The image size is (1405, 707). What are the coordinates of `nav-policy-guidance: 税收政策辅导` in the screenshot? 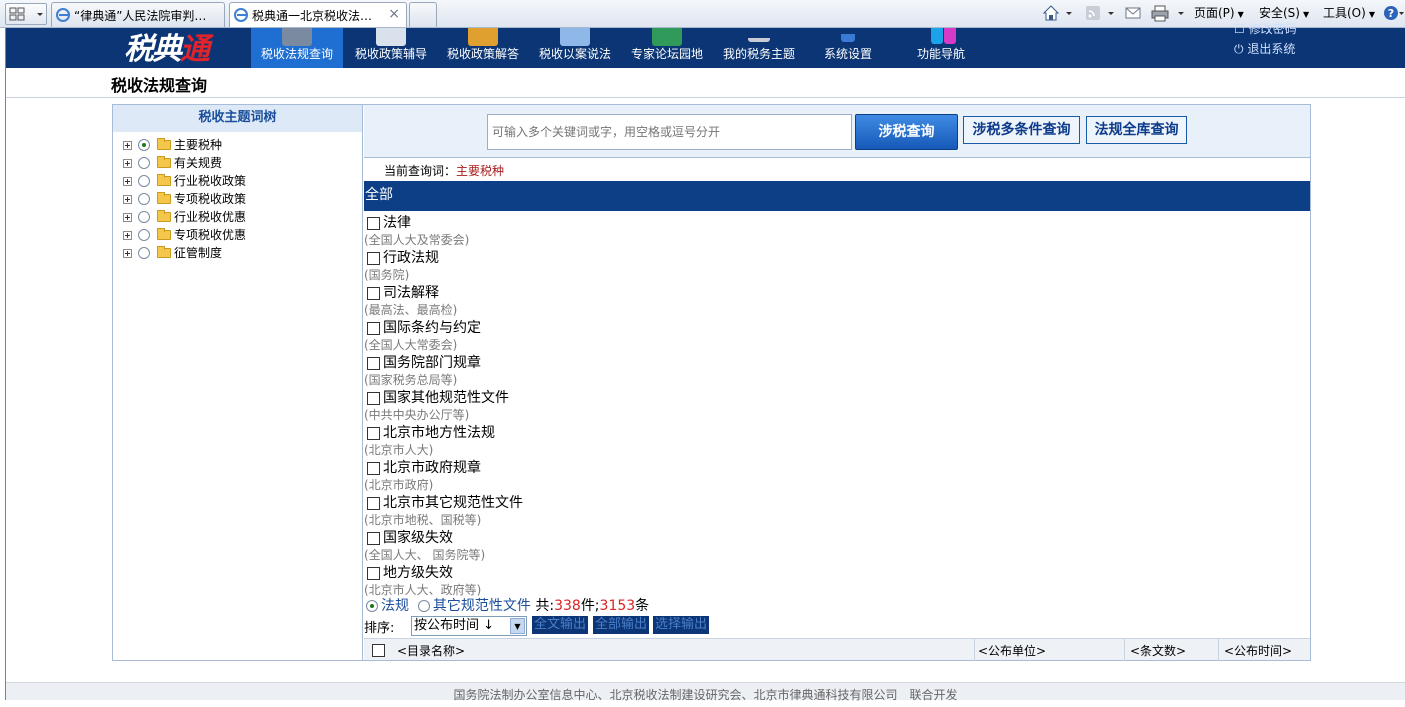 It's located at (391, 48).